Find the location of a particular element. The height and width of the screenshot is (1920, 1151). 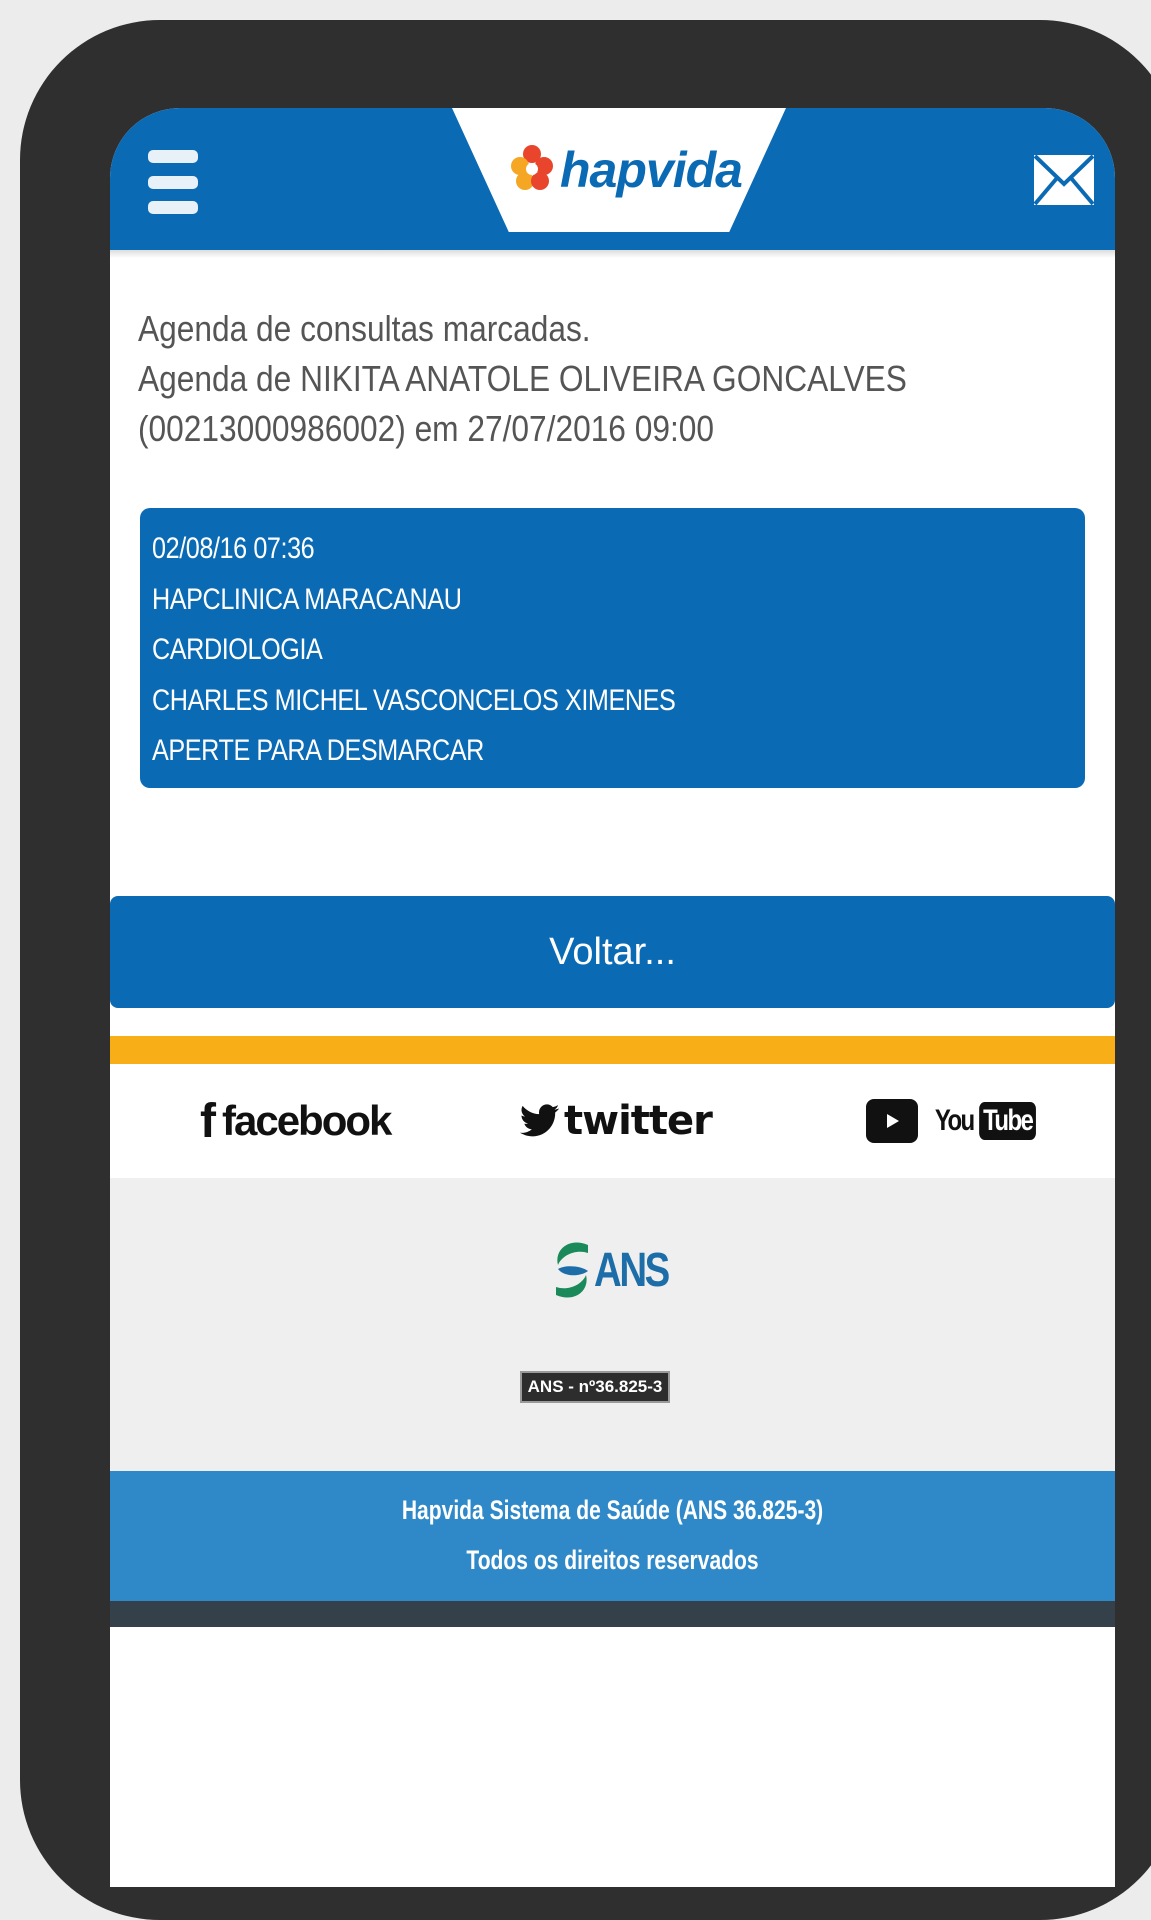

ans-logo-text: ANS is located at coordinates (632, 1270).